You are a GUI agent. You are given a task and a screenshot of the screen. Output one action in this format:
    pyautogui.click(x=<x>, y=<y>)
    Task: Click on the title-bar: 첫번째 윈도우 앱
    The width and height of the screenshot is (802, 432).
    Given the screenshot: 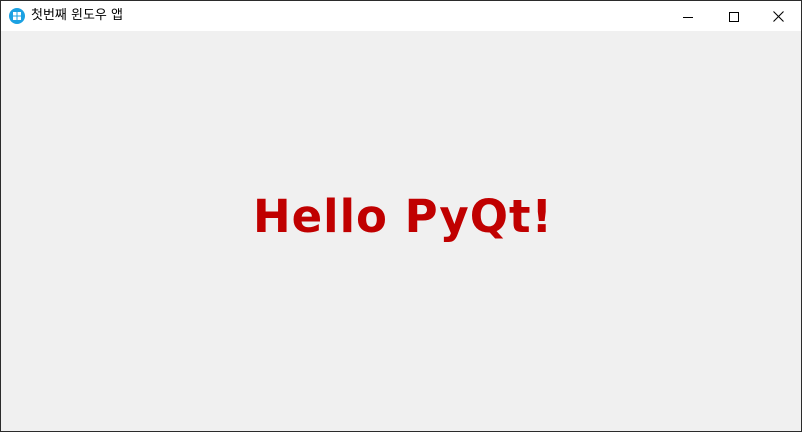 What is the action you would take?
    pyautogui.click(x=401, y=16)
    